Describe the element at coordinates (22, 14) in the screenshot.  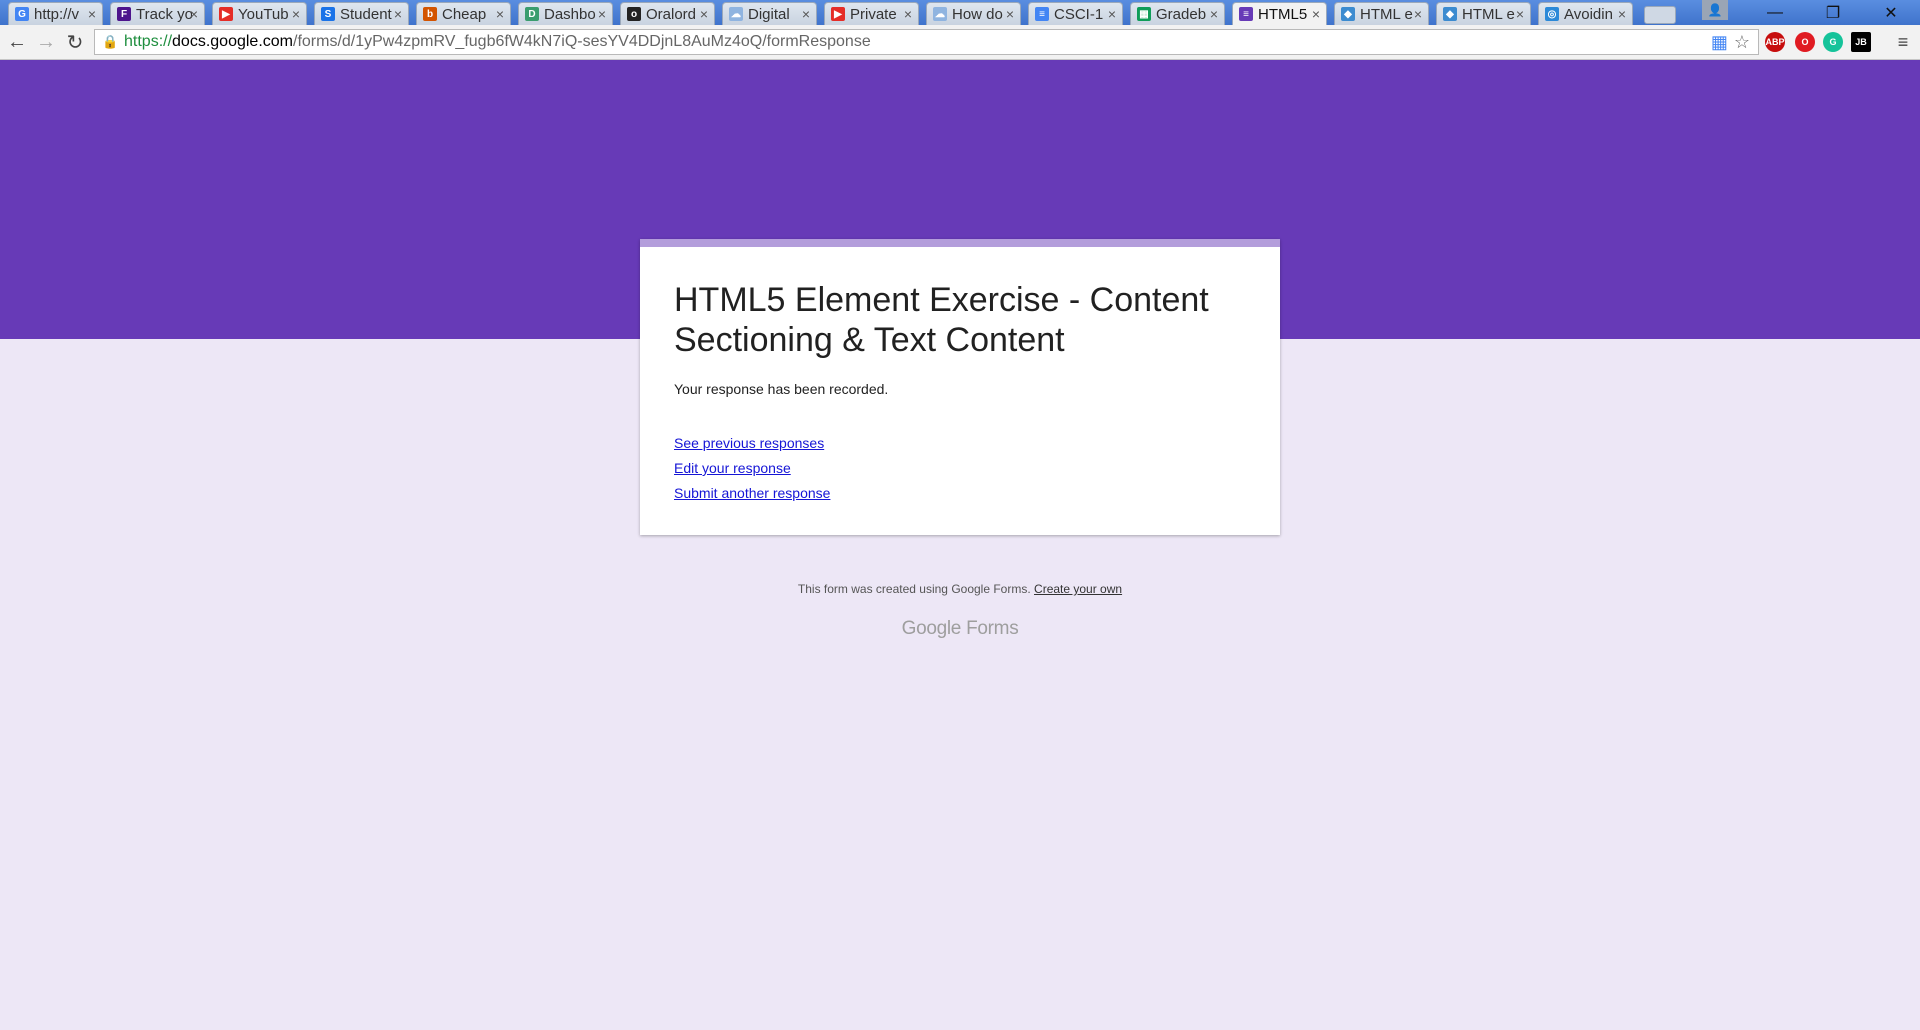
I see `tab-favicon-icon: G` at that location.